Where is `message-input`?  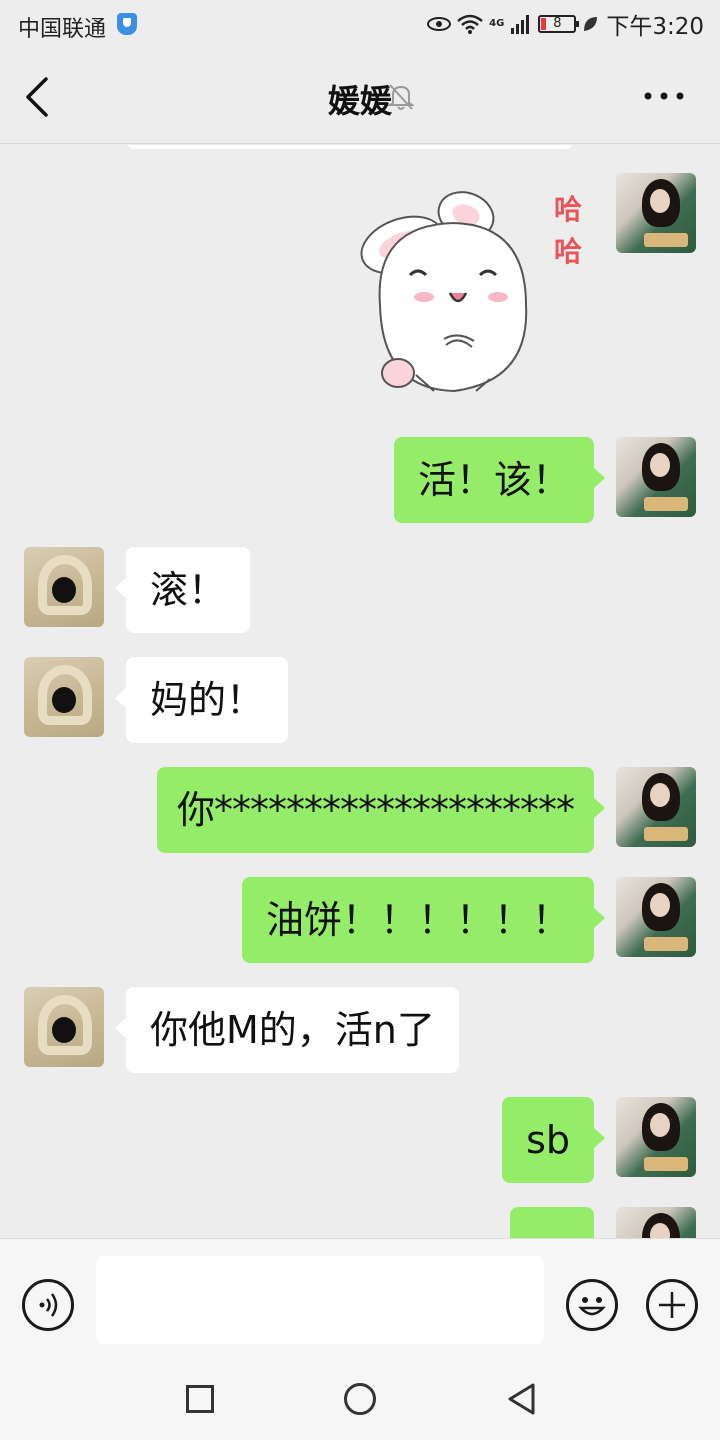
message-input is located at coordinates (320, 1300).